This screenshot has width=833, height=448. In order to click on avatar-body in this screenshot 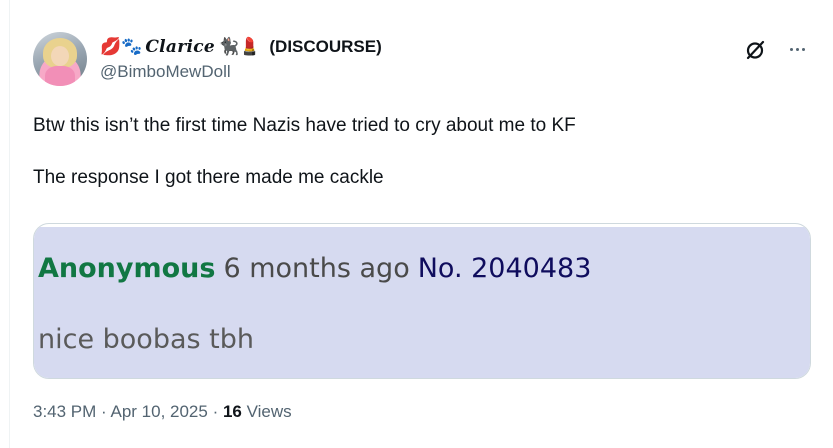, I will do `click(60, 76)`.